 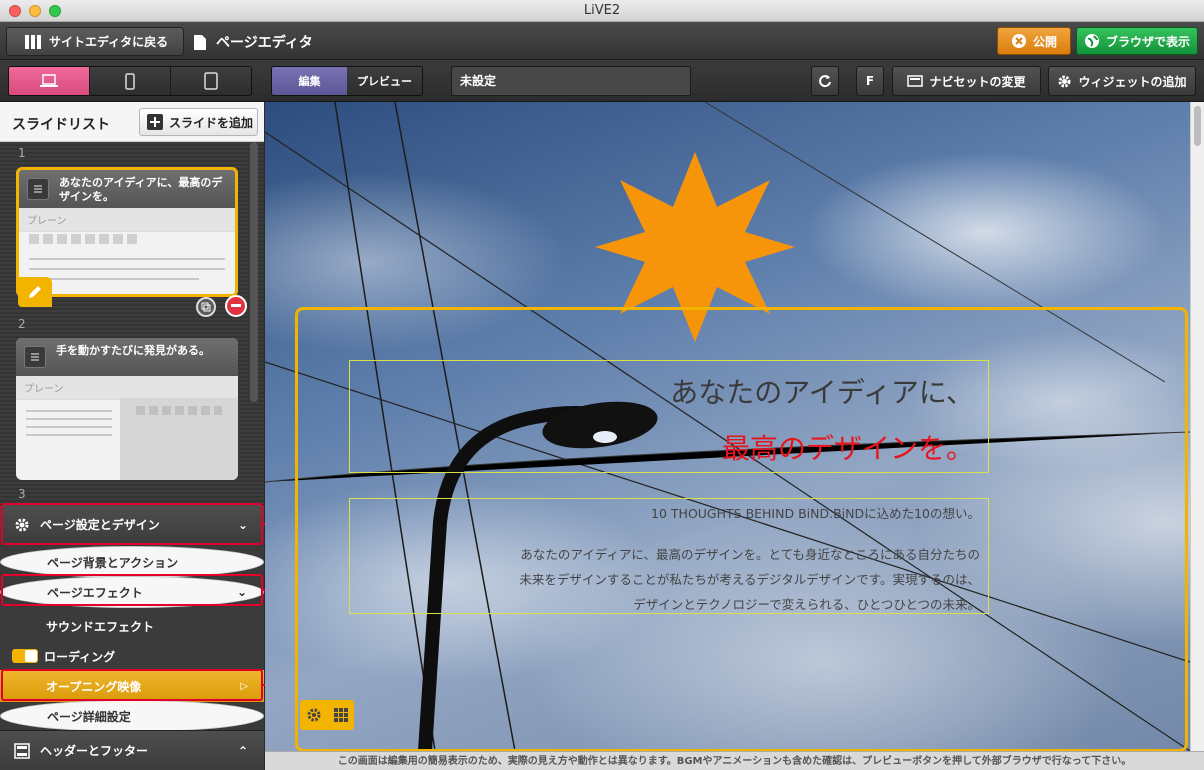 What do you see at coordinates (33, 41) in the screenshot?
I see `grid-columns-icon` at bounding box center [33, 41].